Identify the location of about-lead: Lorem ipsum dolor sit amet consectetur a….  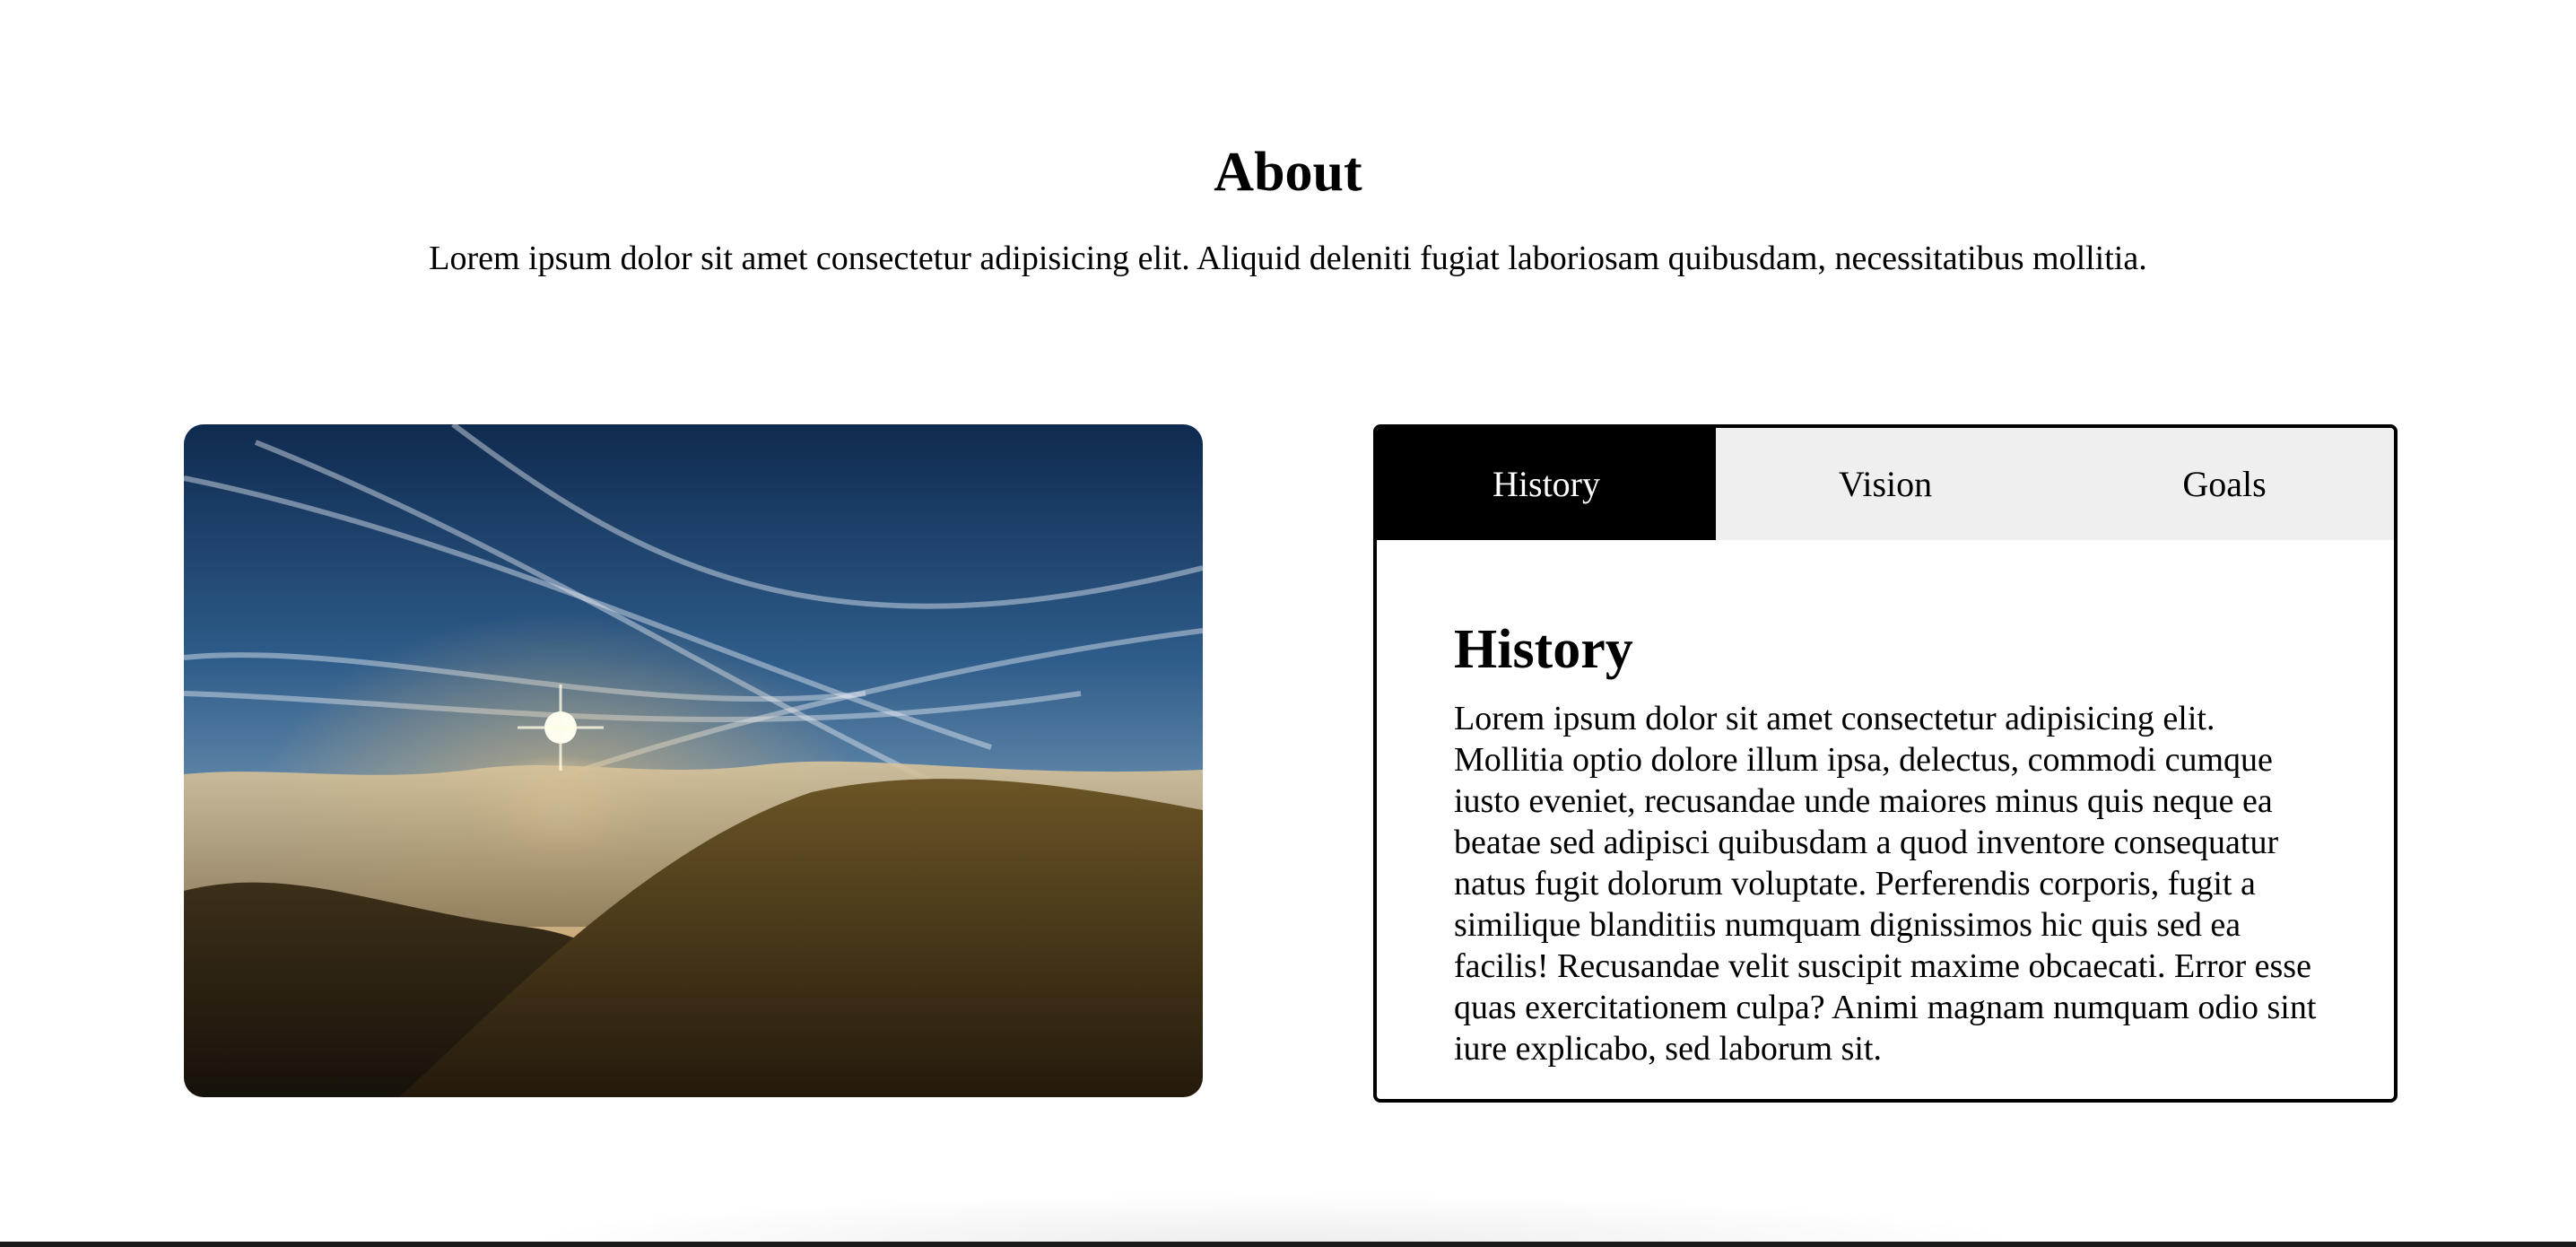
(1288, 258).